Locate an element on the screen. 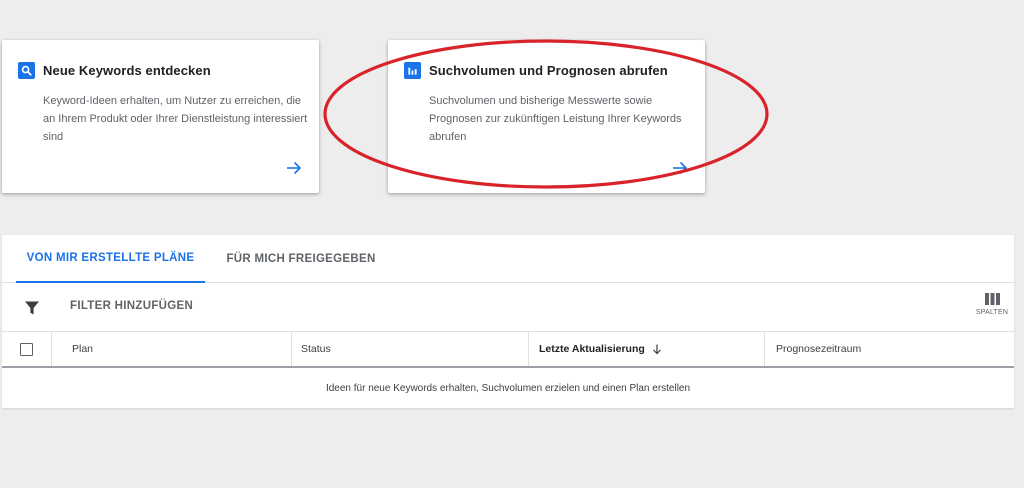  tab-my-plans: VON MIR ERSTELLTE PLÄNE is located at coordinates (110, 259).